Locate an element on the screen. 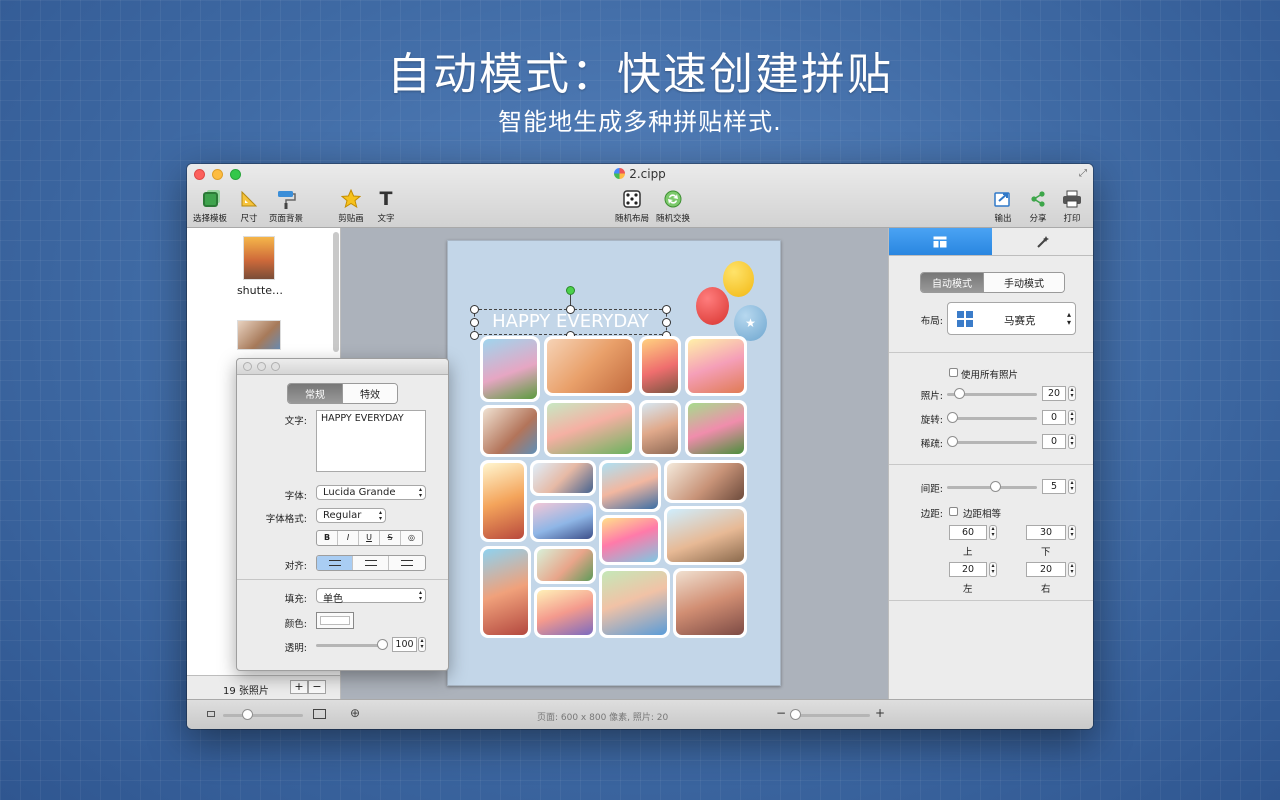 The height and width of the screenshot is (800, 1280). color-well is located at coordinates (335, 620).